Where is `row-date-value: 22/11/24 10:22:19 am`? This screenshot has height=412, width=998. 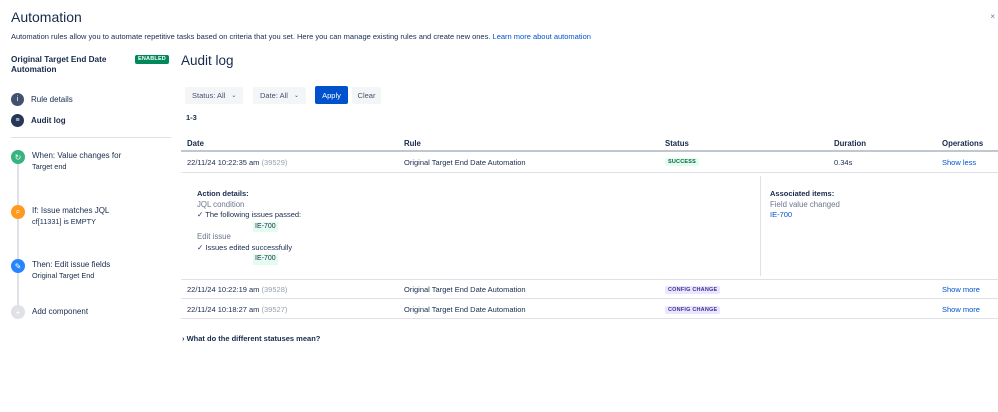
row-date-value: 22/11/24 10:22:19 am is located at coordinates (223, 289).